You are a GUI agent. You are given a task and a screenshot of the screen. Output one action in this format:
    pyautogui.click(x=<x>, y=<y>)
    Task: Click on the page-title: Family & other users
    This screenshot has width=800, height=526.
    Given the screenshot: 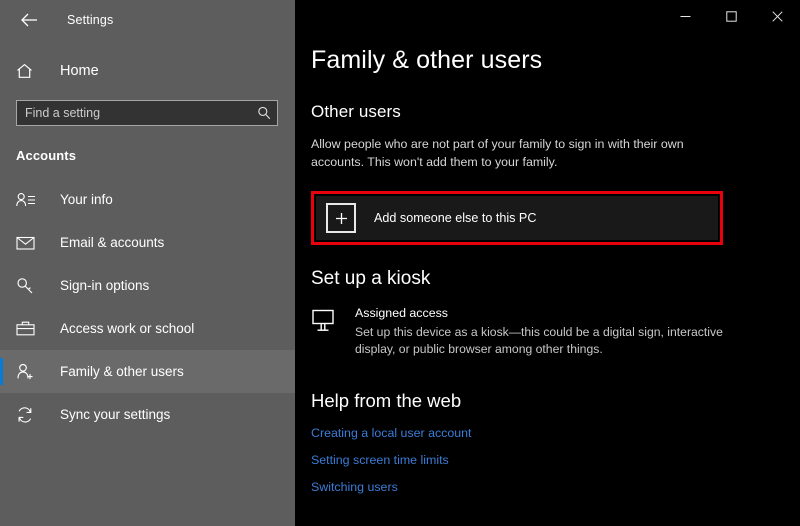 What is the action you would take?
    pyautogui.click(x=427, y=60)
    